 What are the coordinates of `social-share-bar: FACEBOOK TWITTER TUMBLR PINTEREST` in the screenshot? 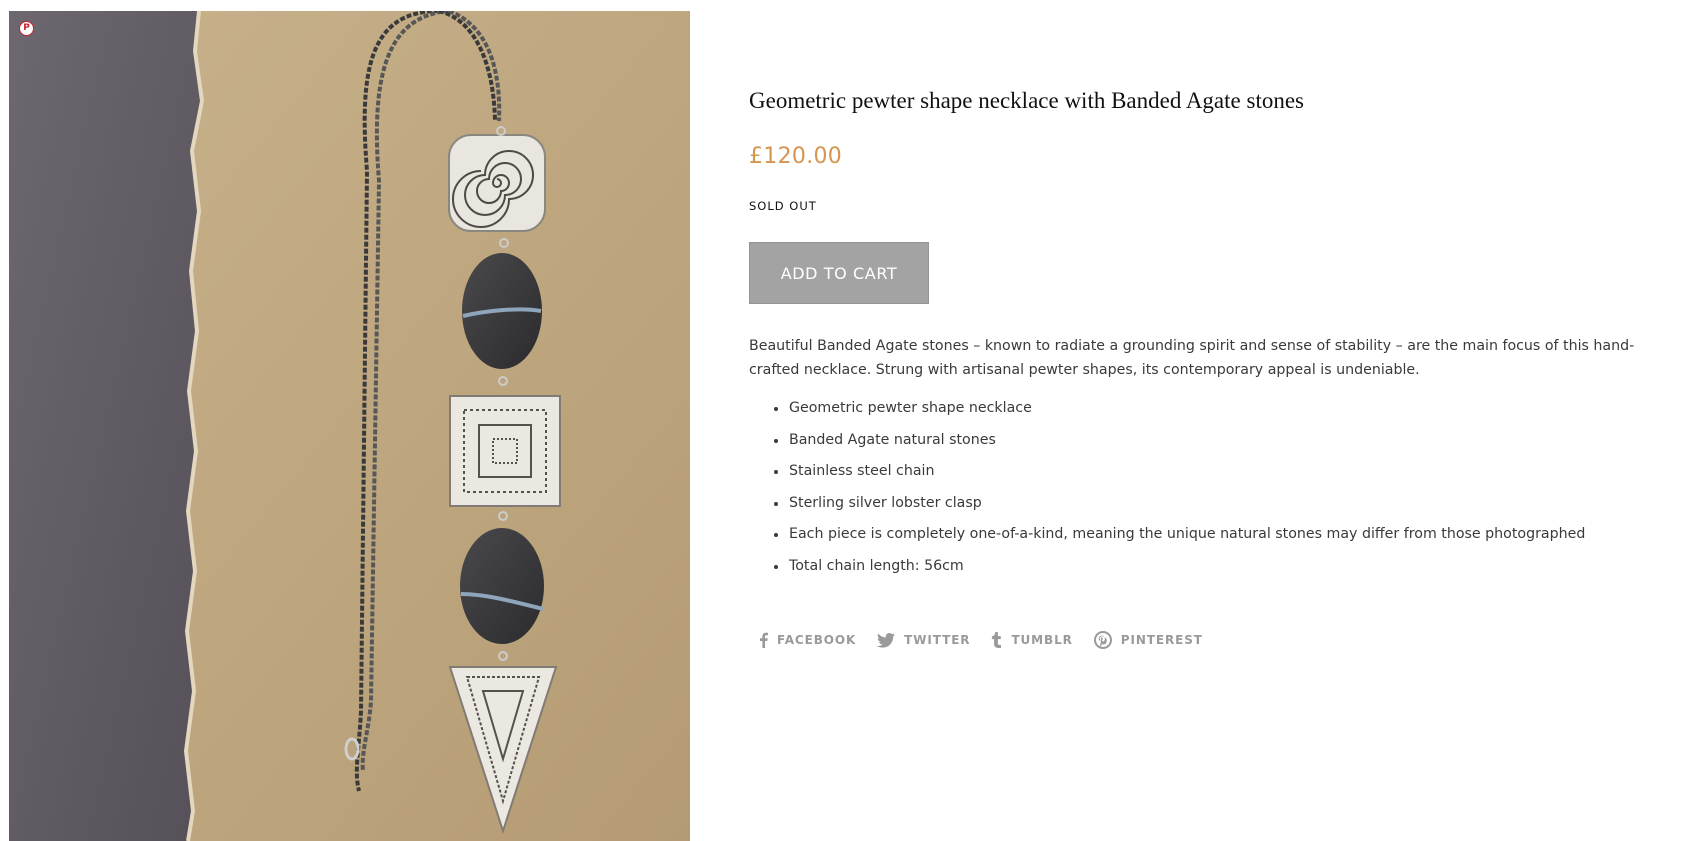 It's located at (991, 640).